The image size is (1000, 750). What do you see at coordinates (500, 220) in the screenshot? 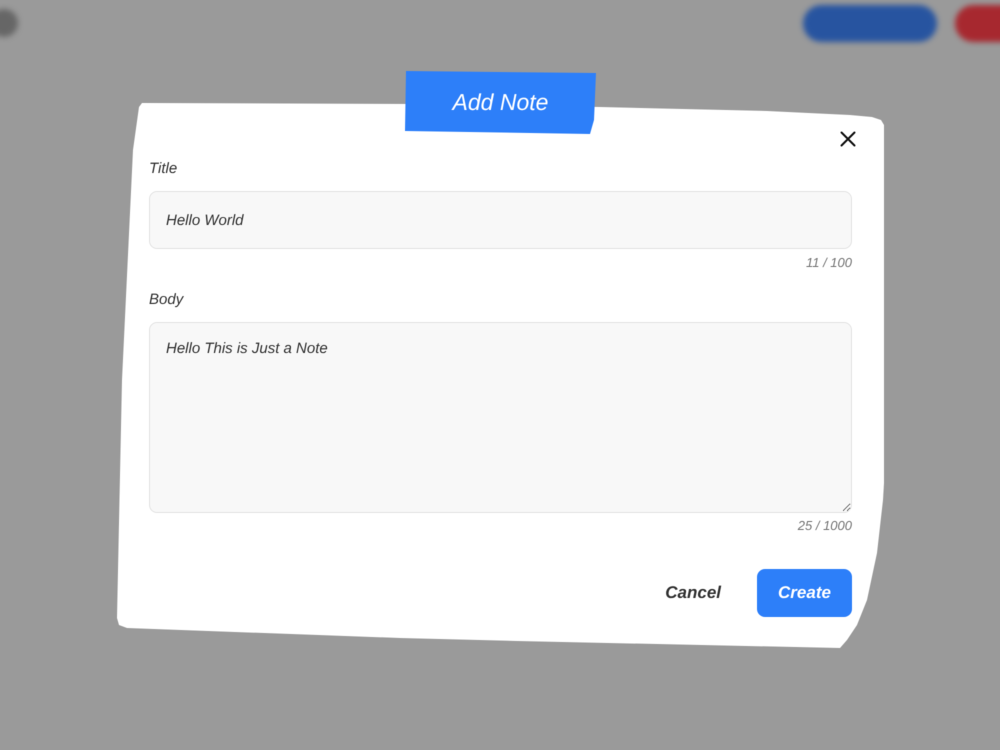
I see `title-input: Hello World` at bounding box center [500, 220].